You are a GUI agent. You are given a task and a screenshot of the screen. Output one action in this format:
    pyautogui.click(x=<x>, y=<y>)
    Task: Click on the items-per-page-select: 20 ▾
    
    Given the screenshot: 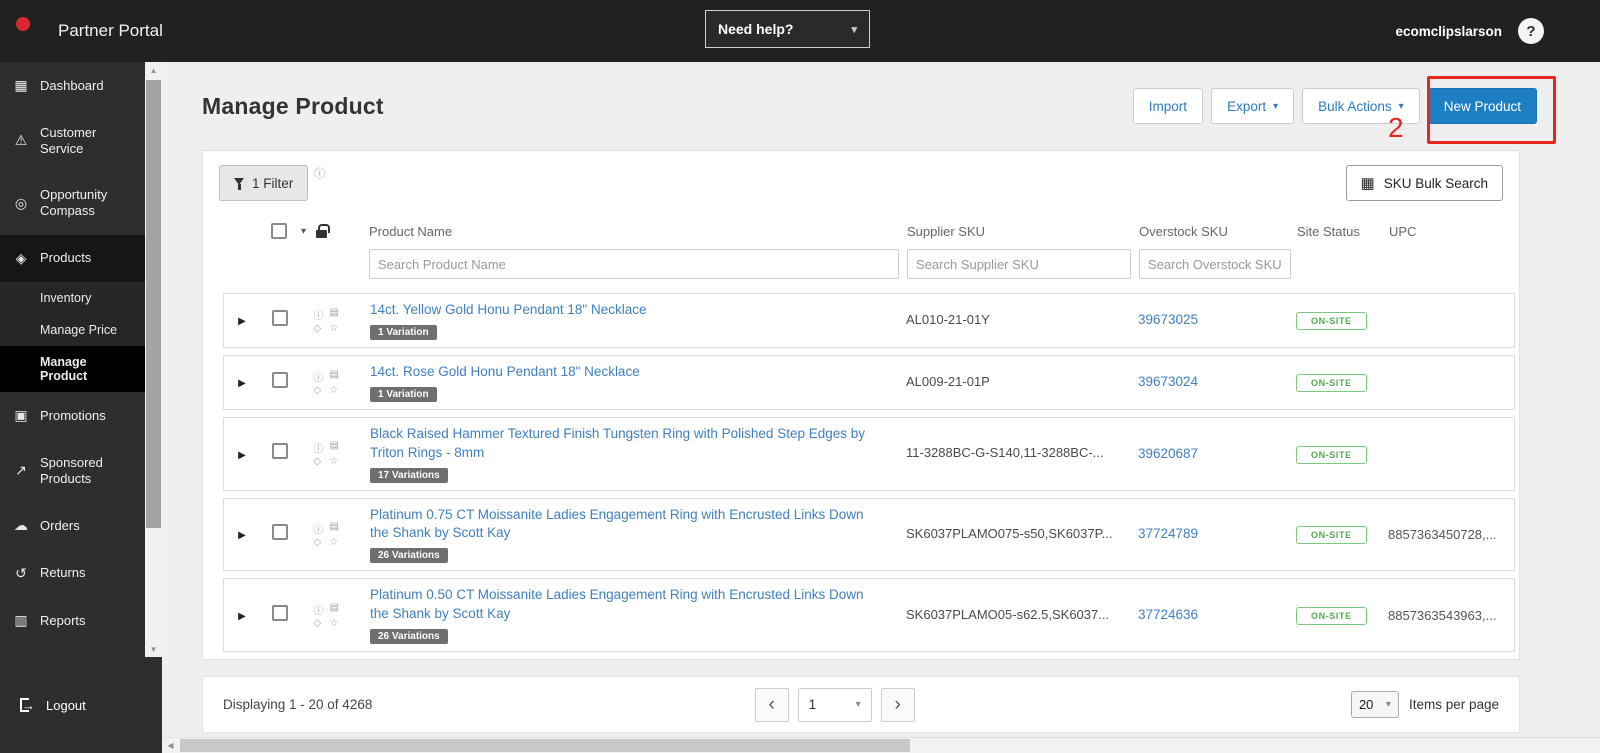 What is the action you would take?
    pyautogui.click(x=1374, y=704)
    